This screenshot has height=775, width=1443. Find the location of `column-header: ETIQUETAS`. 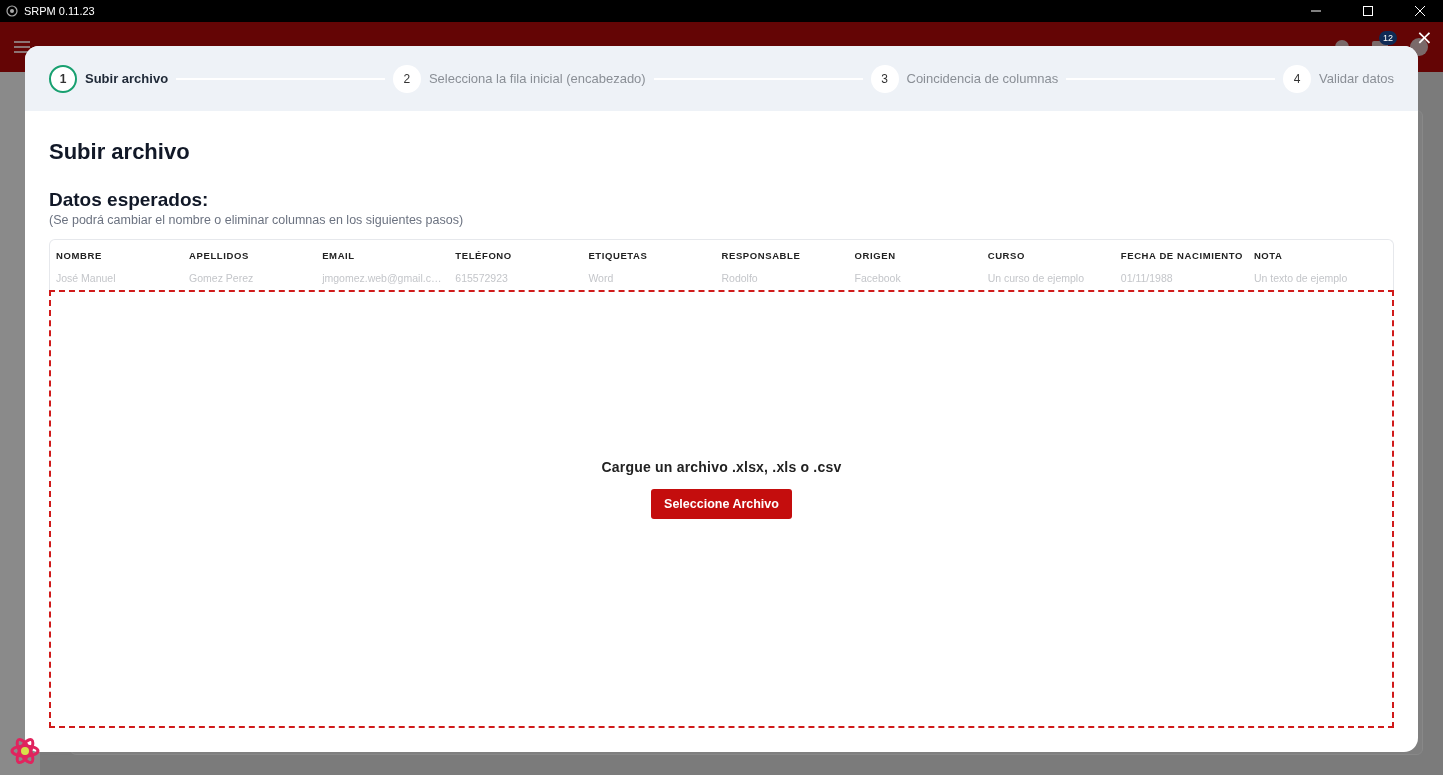

column-header: ETIQUETAS is located at coordinates (618, 256).